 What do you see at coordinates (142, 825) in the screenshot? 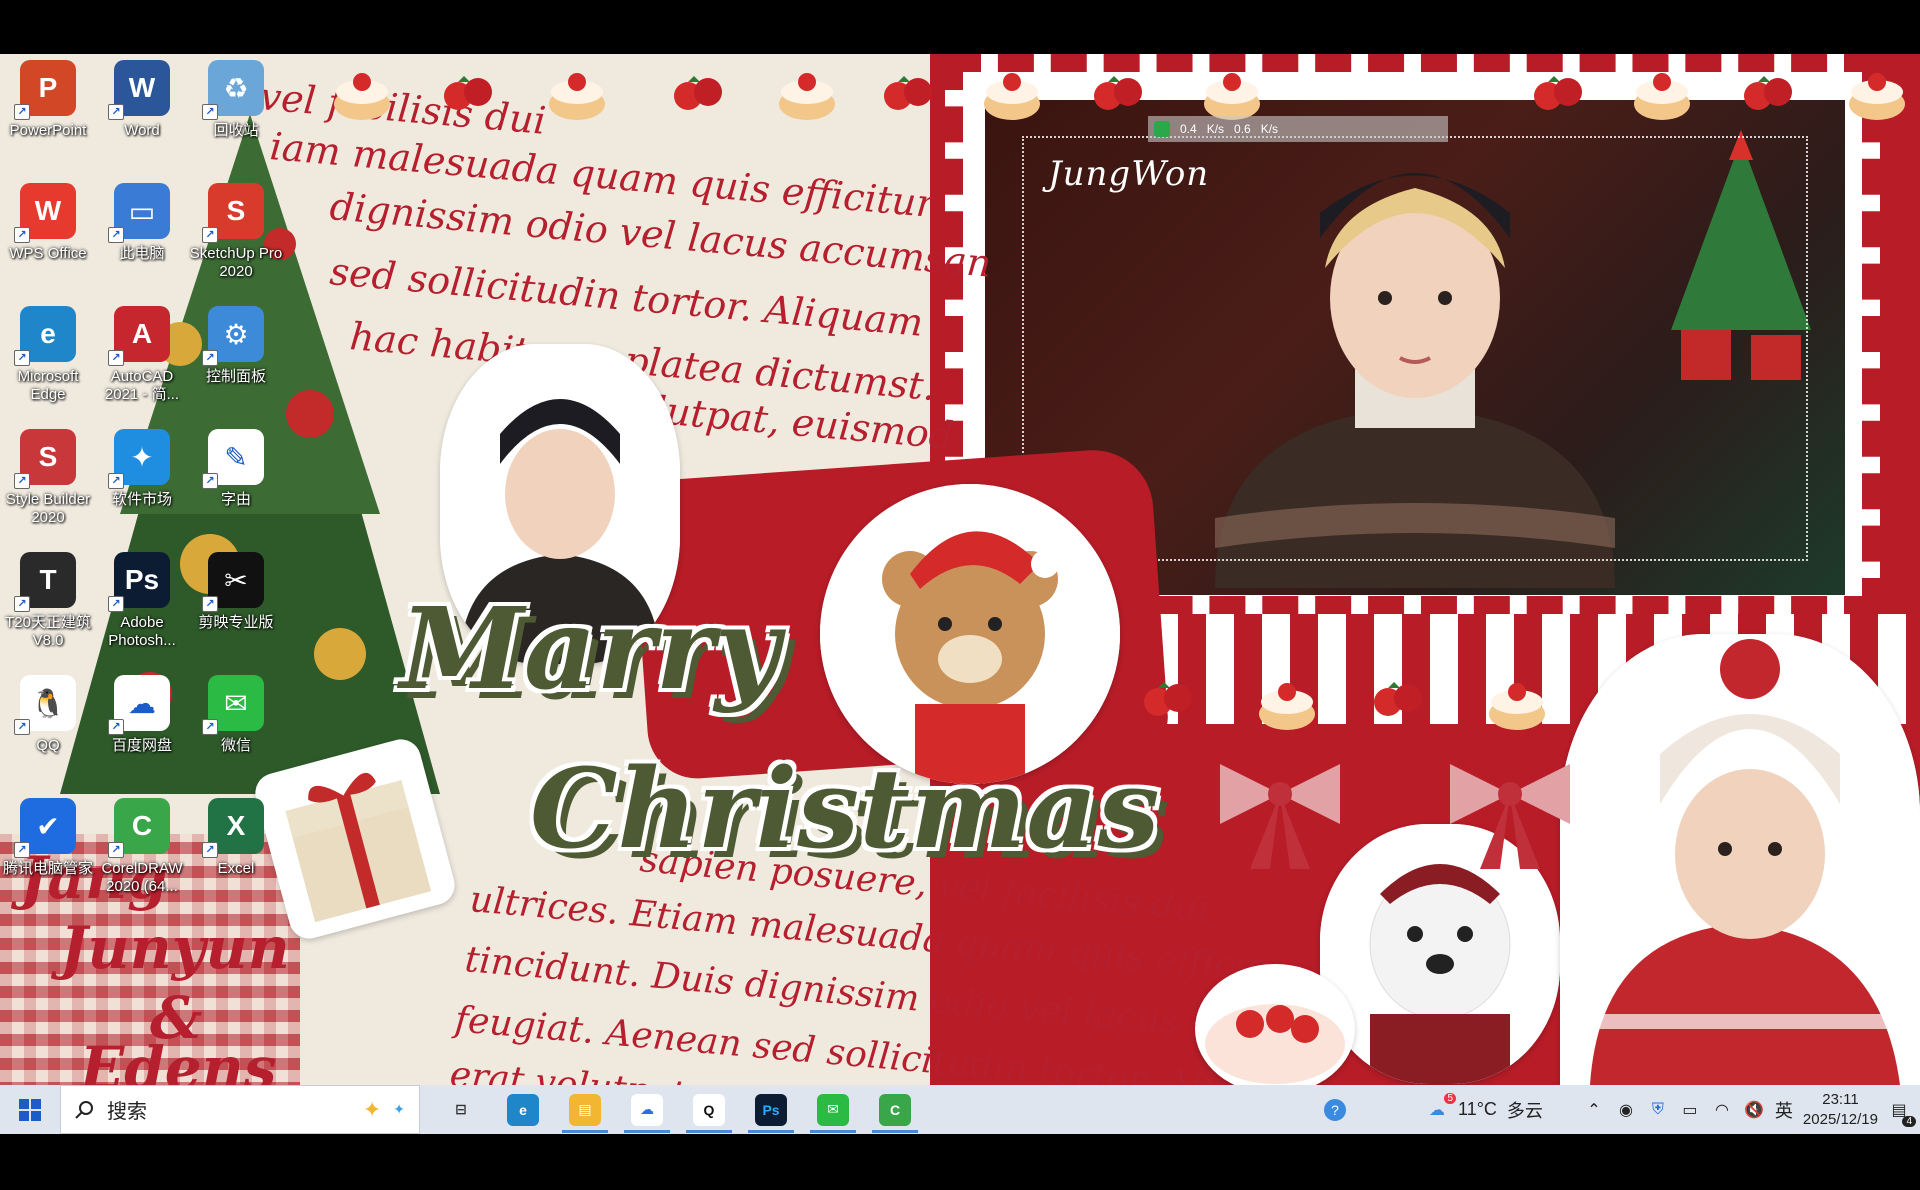
I see `app-glyph: C` at bounding box center [142, 825].